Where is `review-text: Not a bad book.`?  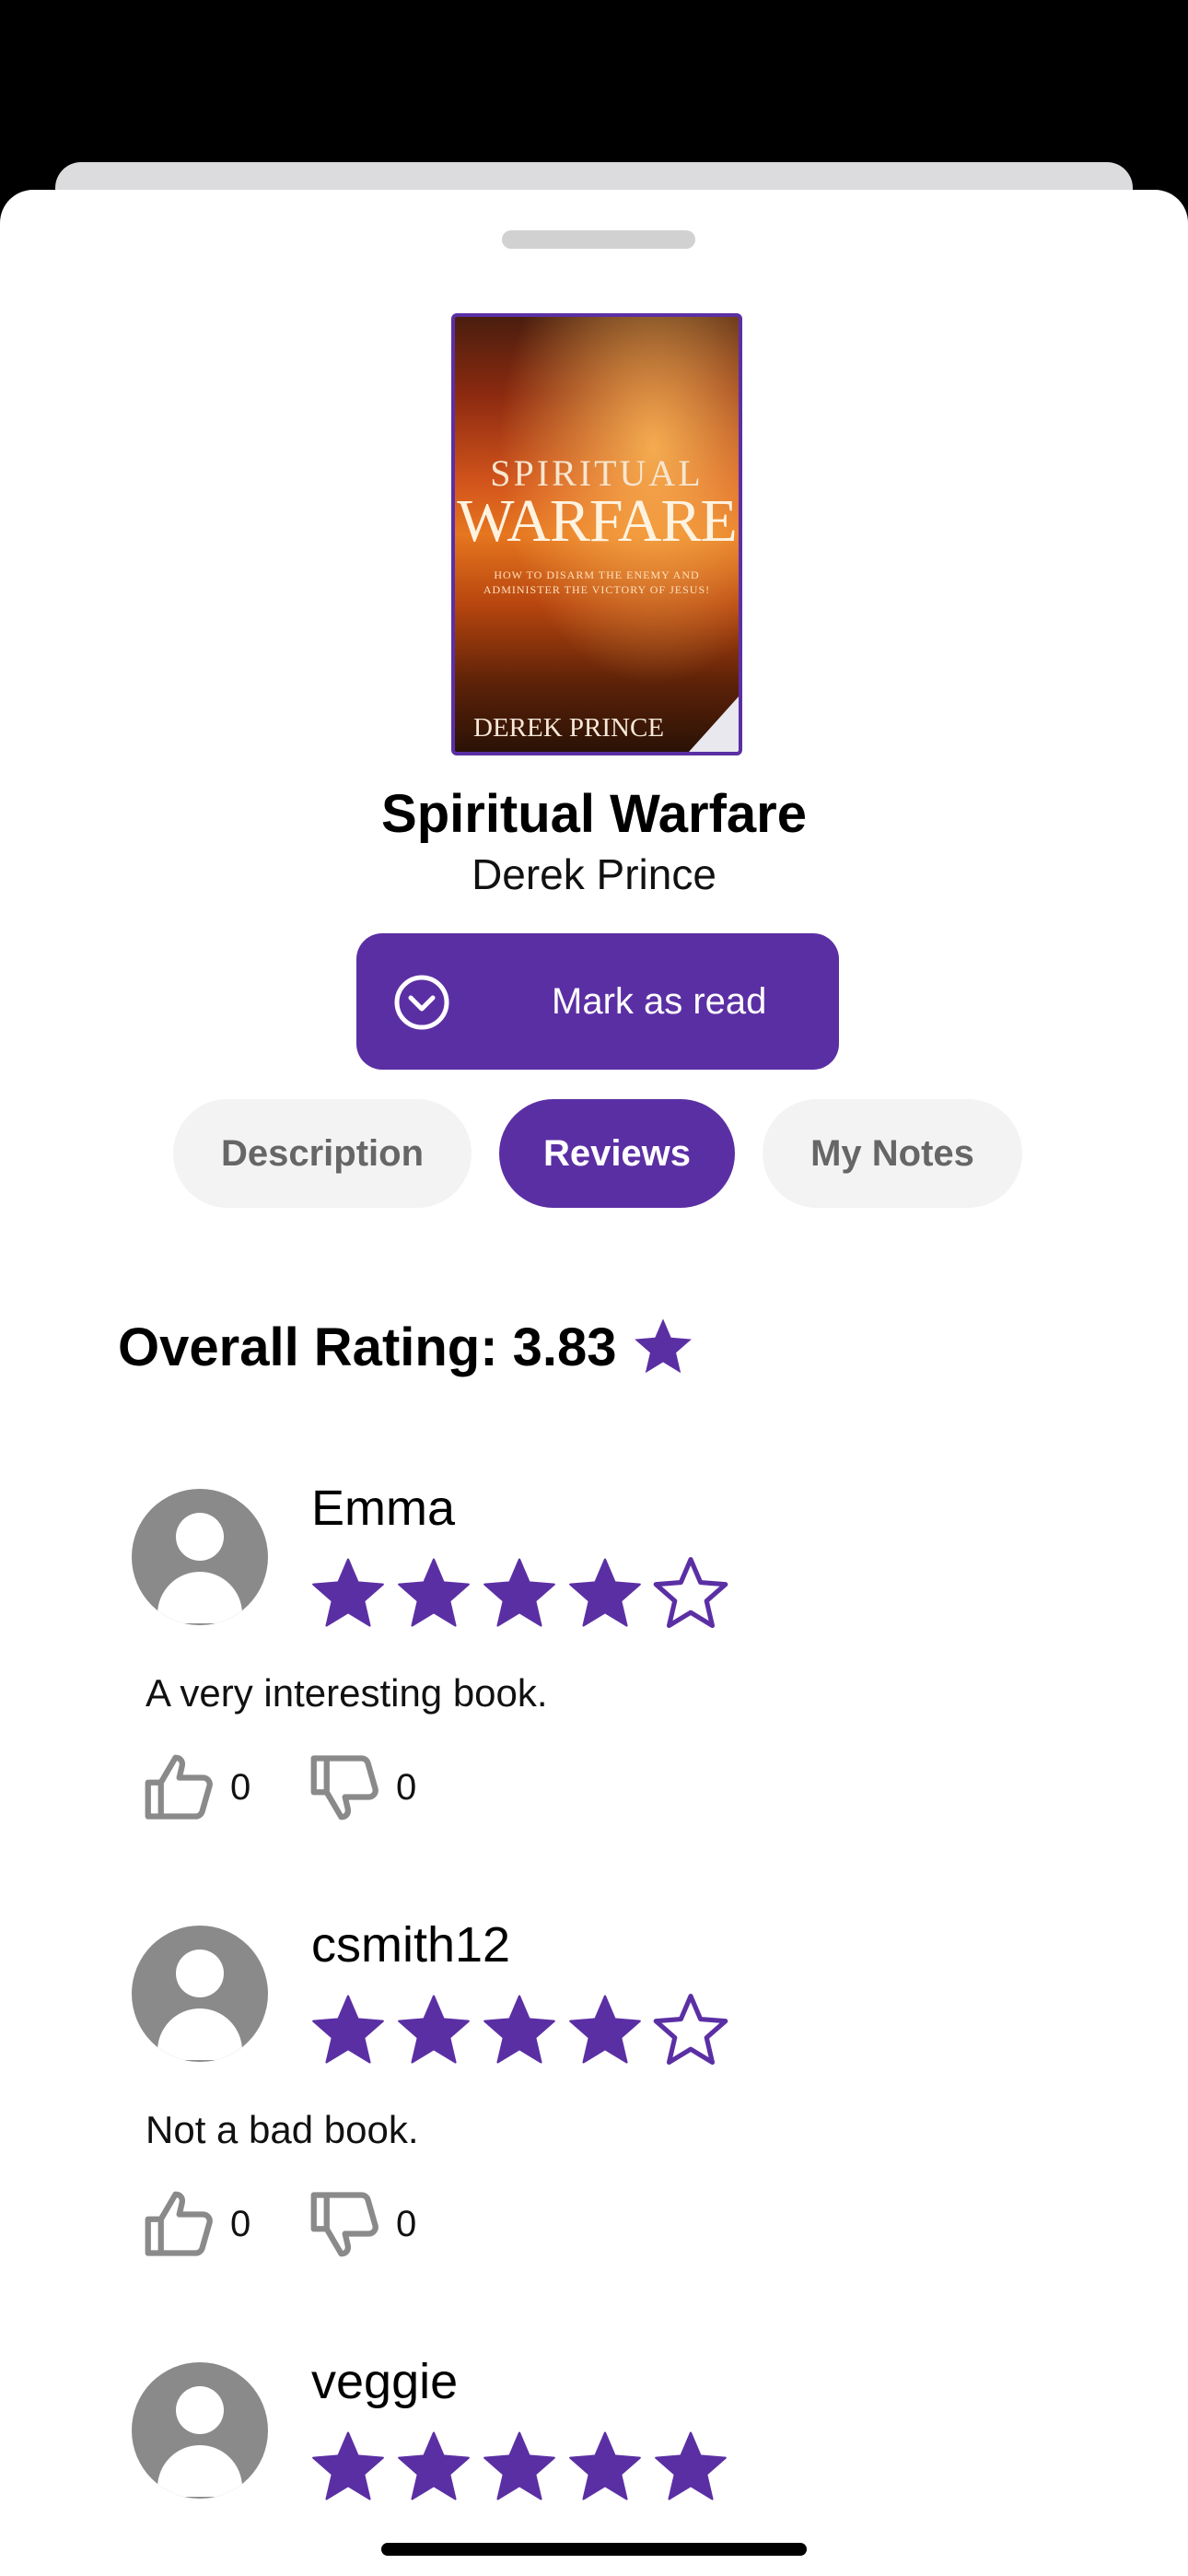 review-text: Not a bad book. is located at coordinates (282, 2129).